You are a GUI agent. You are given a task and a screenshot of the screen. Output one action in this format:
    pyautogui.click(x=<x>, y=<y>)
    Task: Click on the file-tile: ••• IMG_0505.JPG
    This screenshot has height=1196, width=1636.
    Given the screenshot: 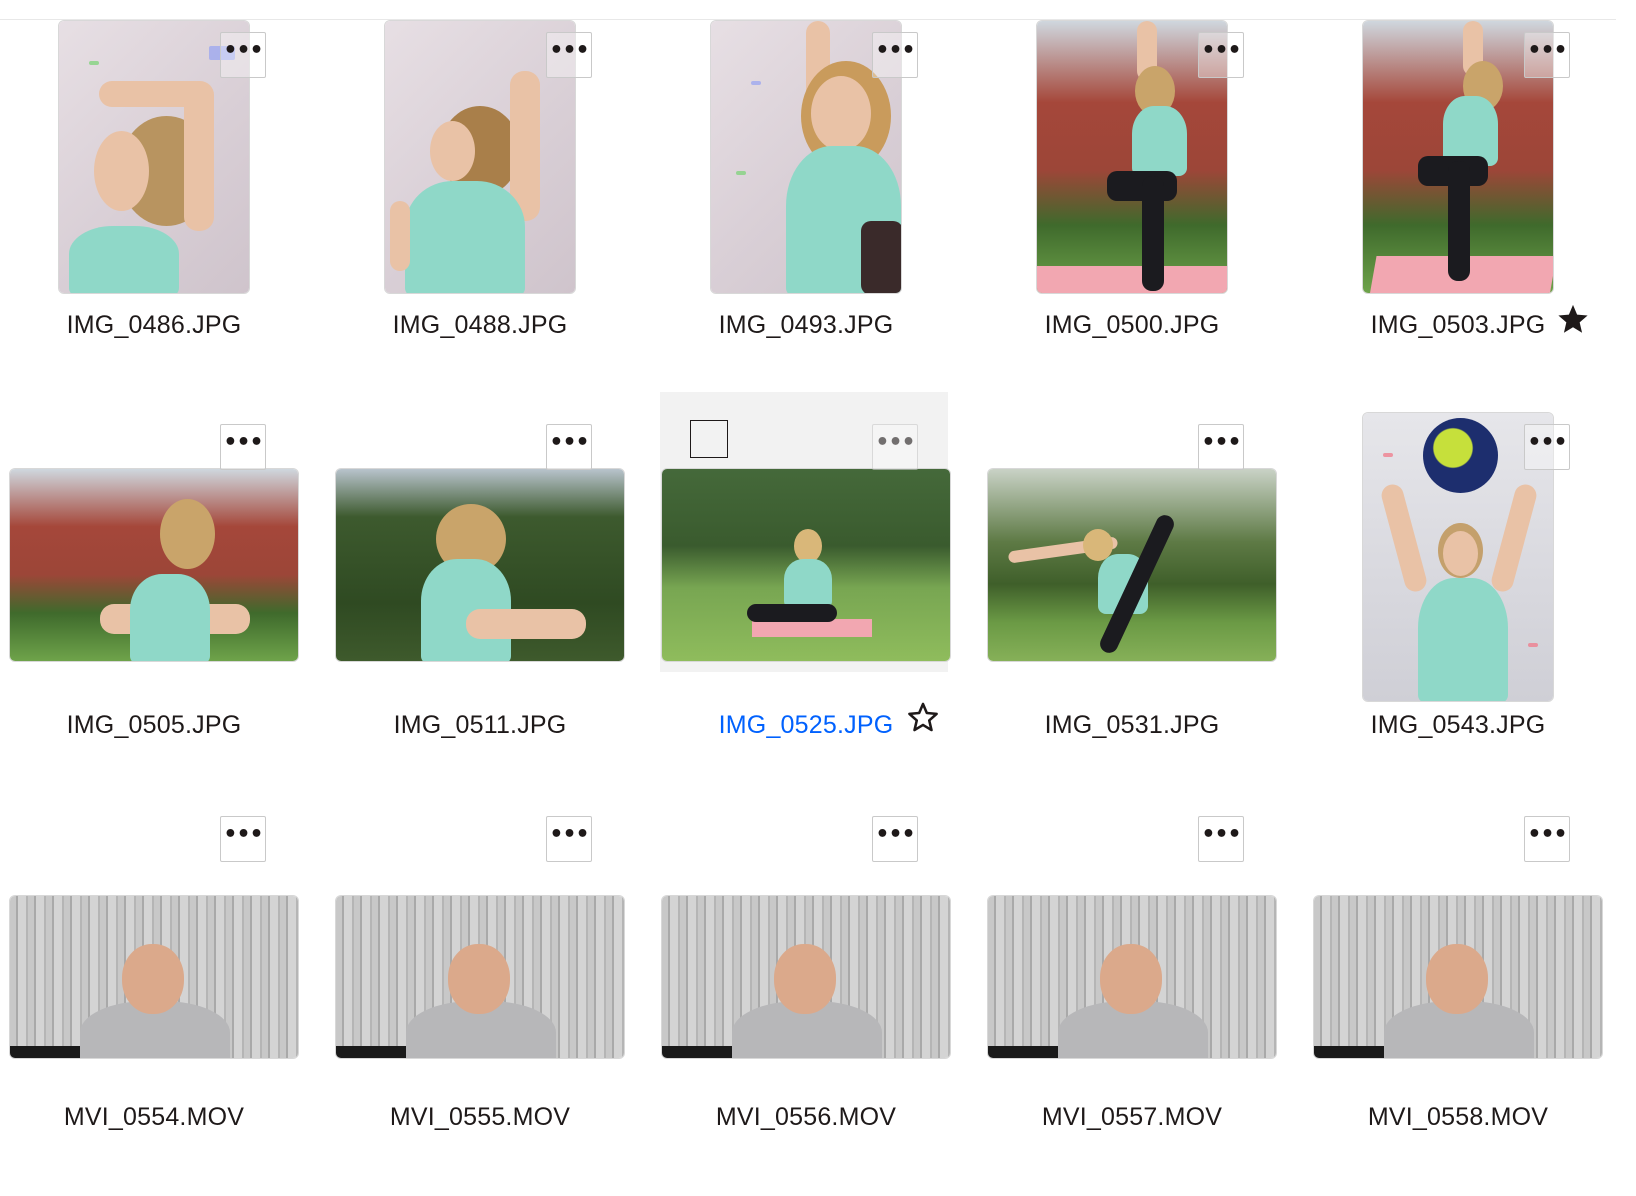 What is the action you would take?
    pyautogui.click(x=161, y=598)
    